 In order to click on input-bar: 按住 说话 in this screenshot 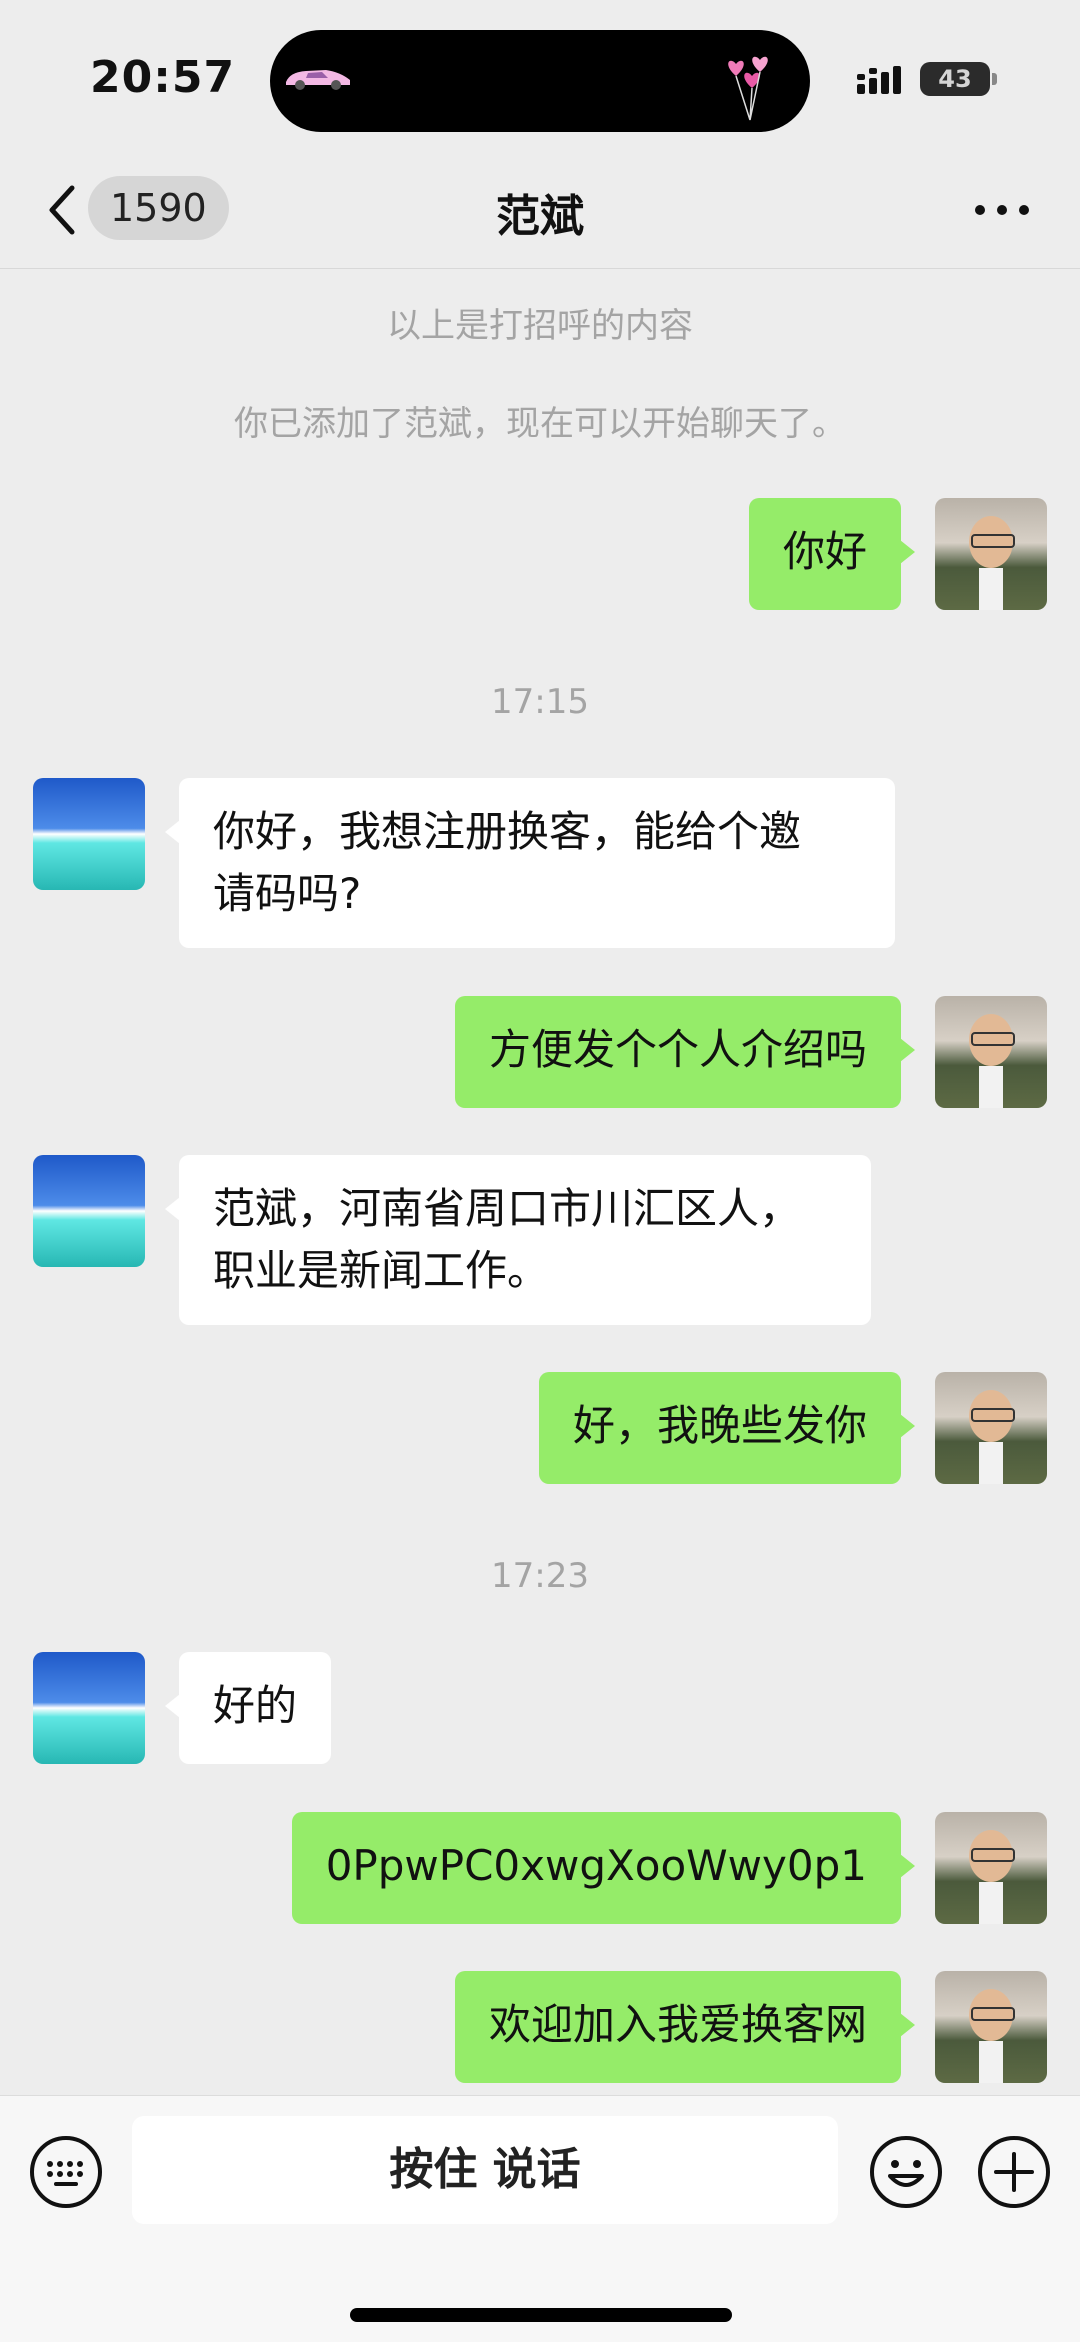, I will do `click(540, 2218)`.